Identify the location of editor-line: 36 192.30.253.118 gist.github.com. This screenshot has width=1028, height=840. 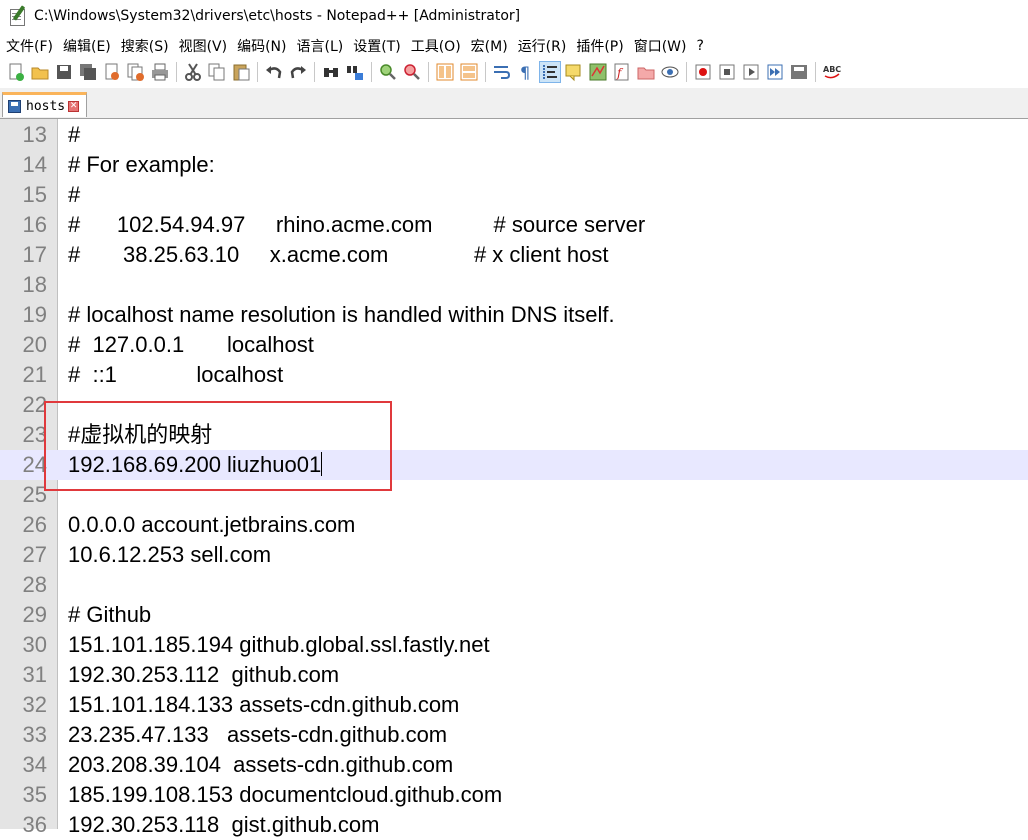
(514, 825).